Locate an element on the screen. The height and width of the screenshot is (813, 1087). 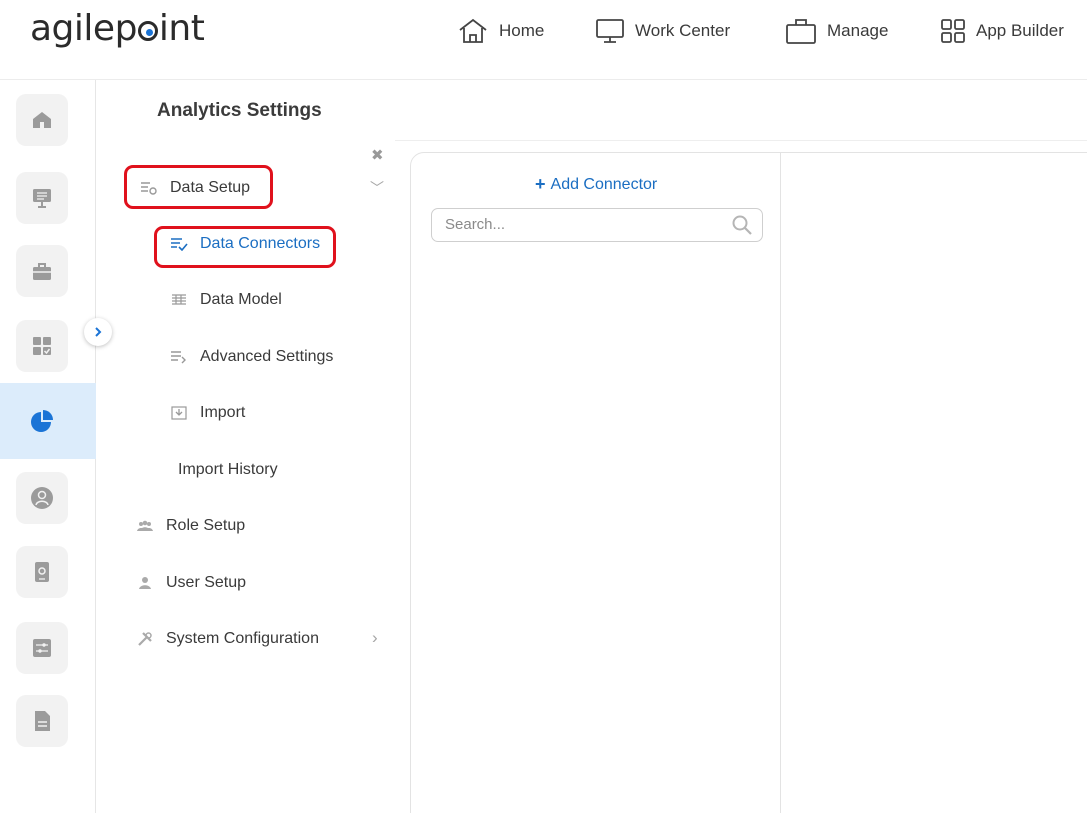
menu-role-setup-label: Role Setup is located at coordinates (206, 525).